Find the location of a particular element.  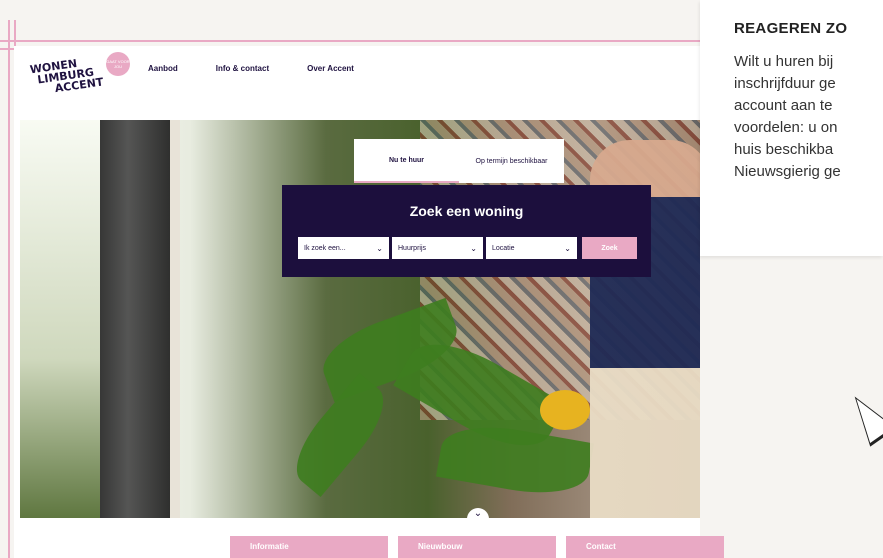

tab-op-termijn-beschikbaar: Op termijn beschikbaar is located at coordinates (511, 161).